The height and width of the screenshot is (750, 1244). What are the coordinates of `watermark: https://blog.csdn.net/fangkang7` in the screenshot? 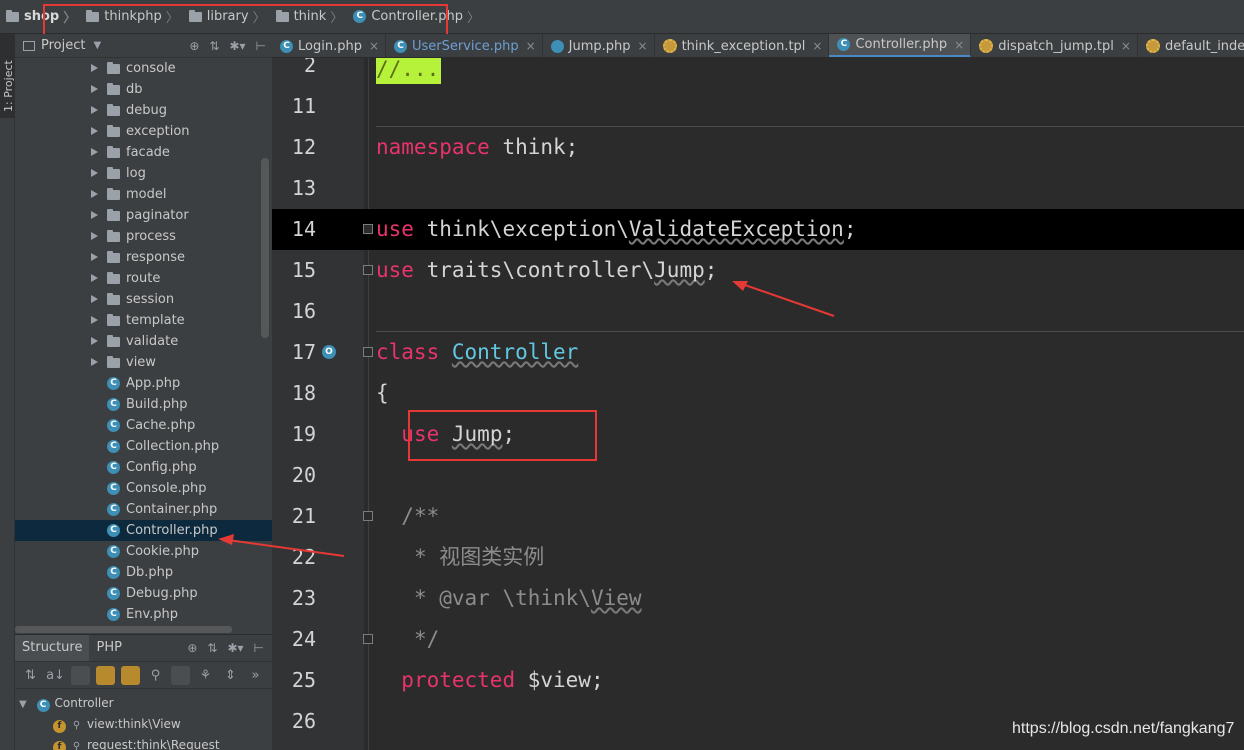 It's located at (1123, 728).